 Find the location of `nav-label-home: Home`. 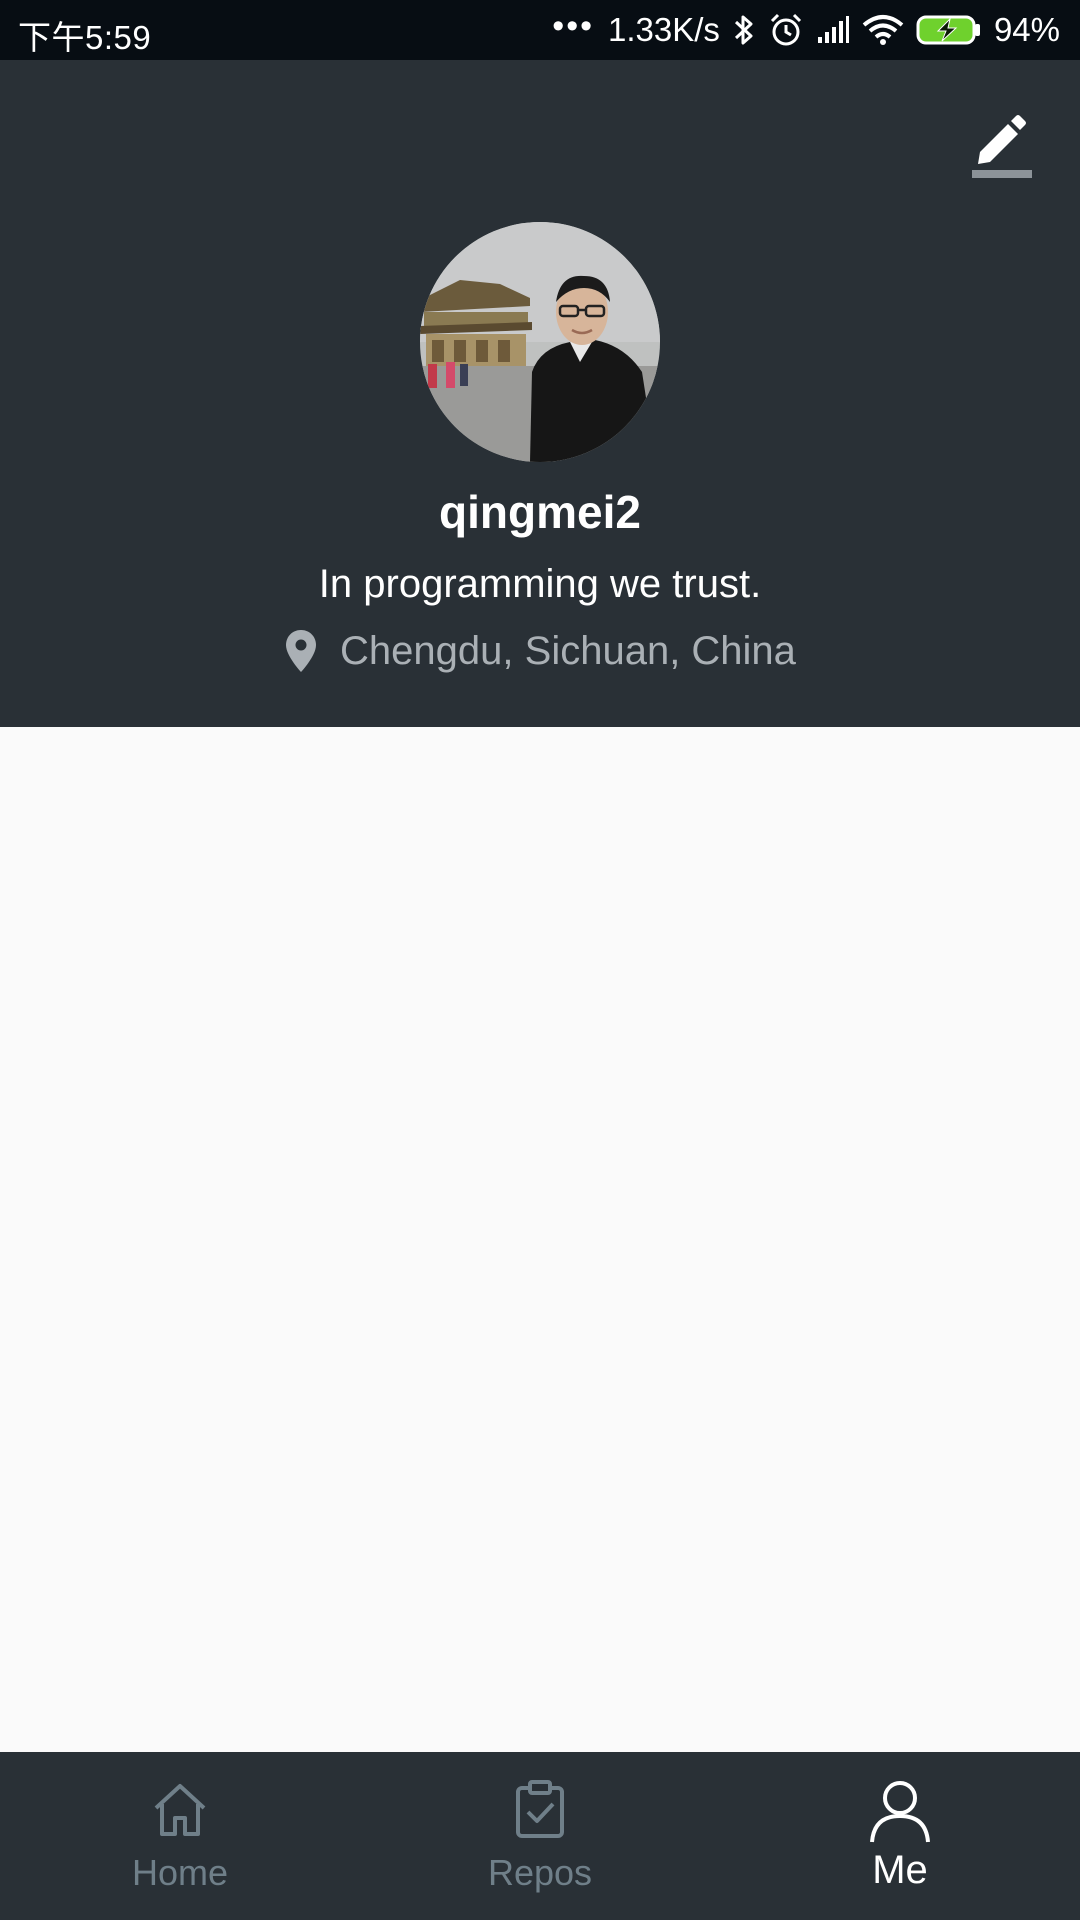

nav-label-home: Home is located at coordinates (180, 1872).